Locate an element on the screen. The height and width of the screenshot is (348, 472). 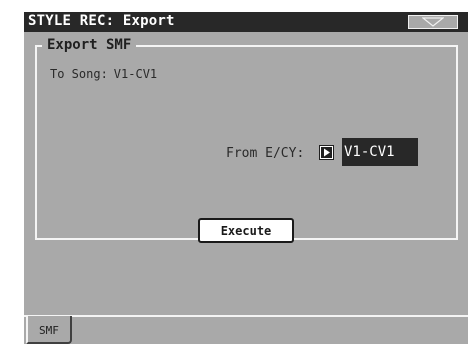
from-selector-button is located at coordinates (326, 152).